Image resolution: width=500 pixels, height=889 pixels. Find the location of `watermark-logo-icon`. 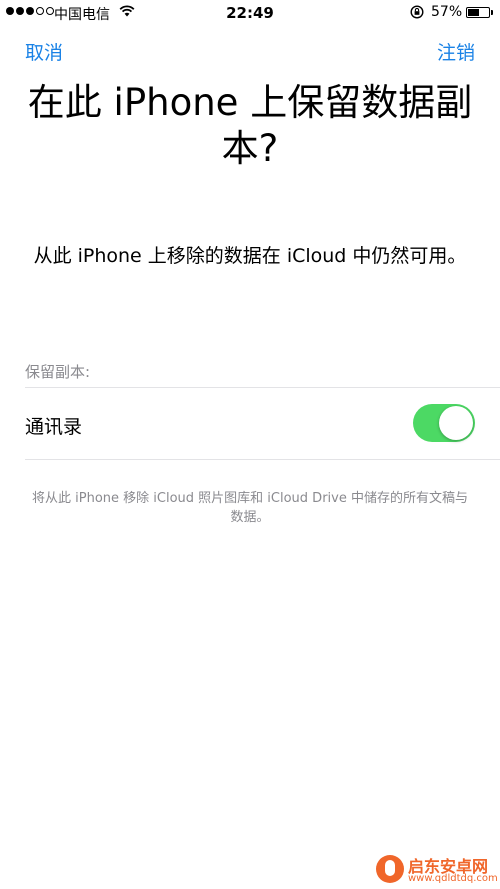

watermark-logo-icon is located at coordinates (390, 869).